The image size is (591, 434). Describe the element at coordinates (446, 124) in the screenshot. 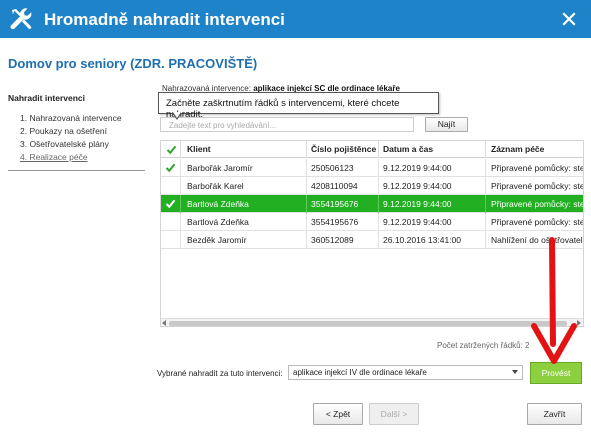

I see `search-button: Najít` at that location.